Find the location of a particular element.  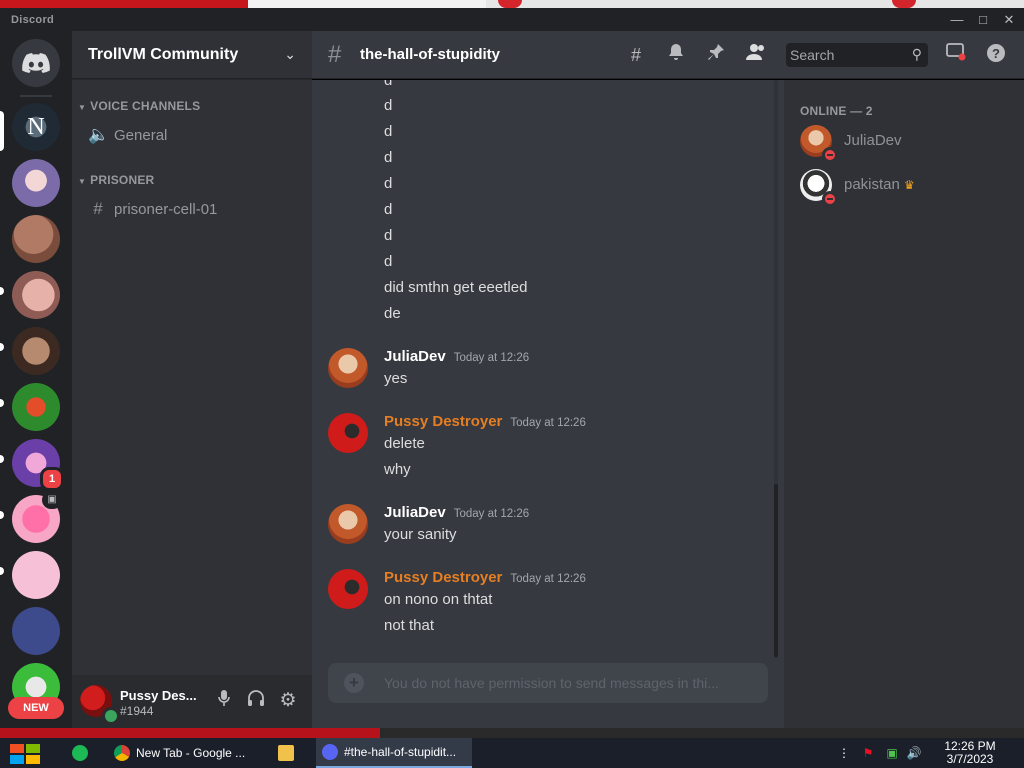

bell-icon is located at coordinates (676, 55).